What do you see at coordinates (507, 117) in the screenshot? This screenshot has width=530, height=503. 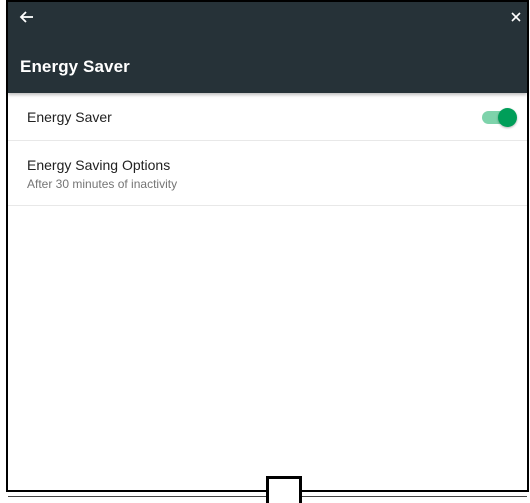 I see `toggle-knob` at bounding box center [507, 117].